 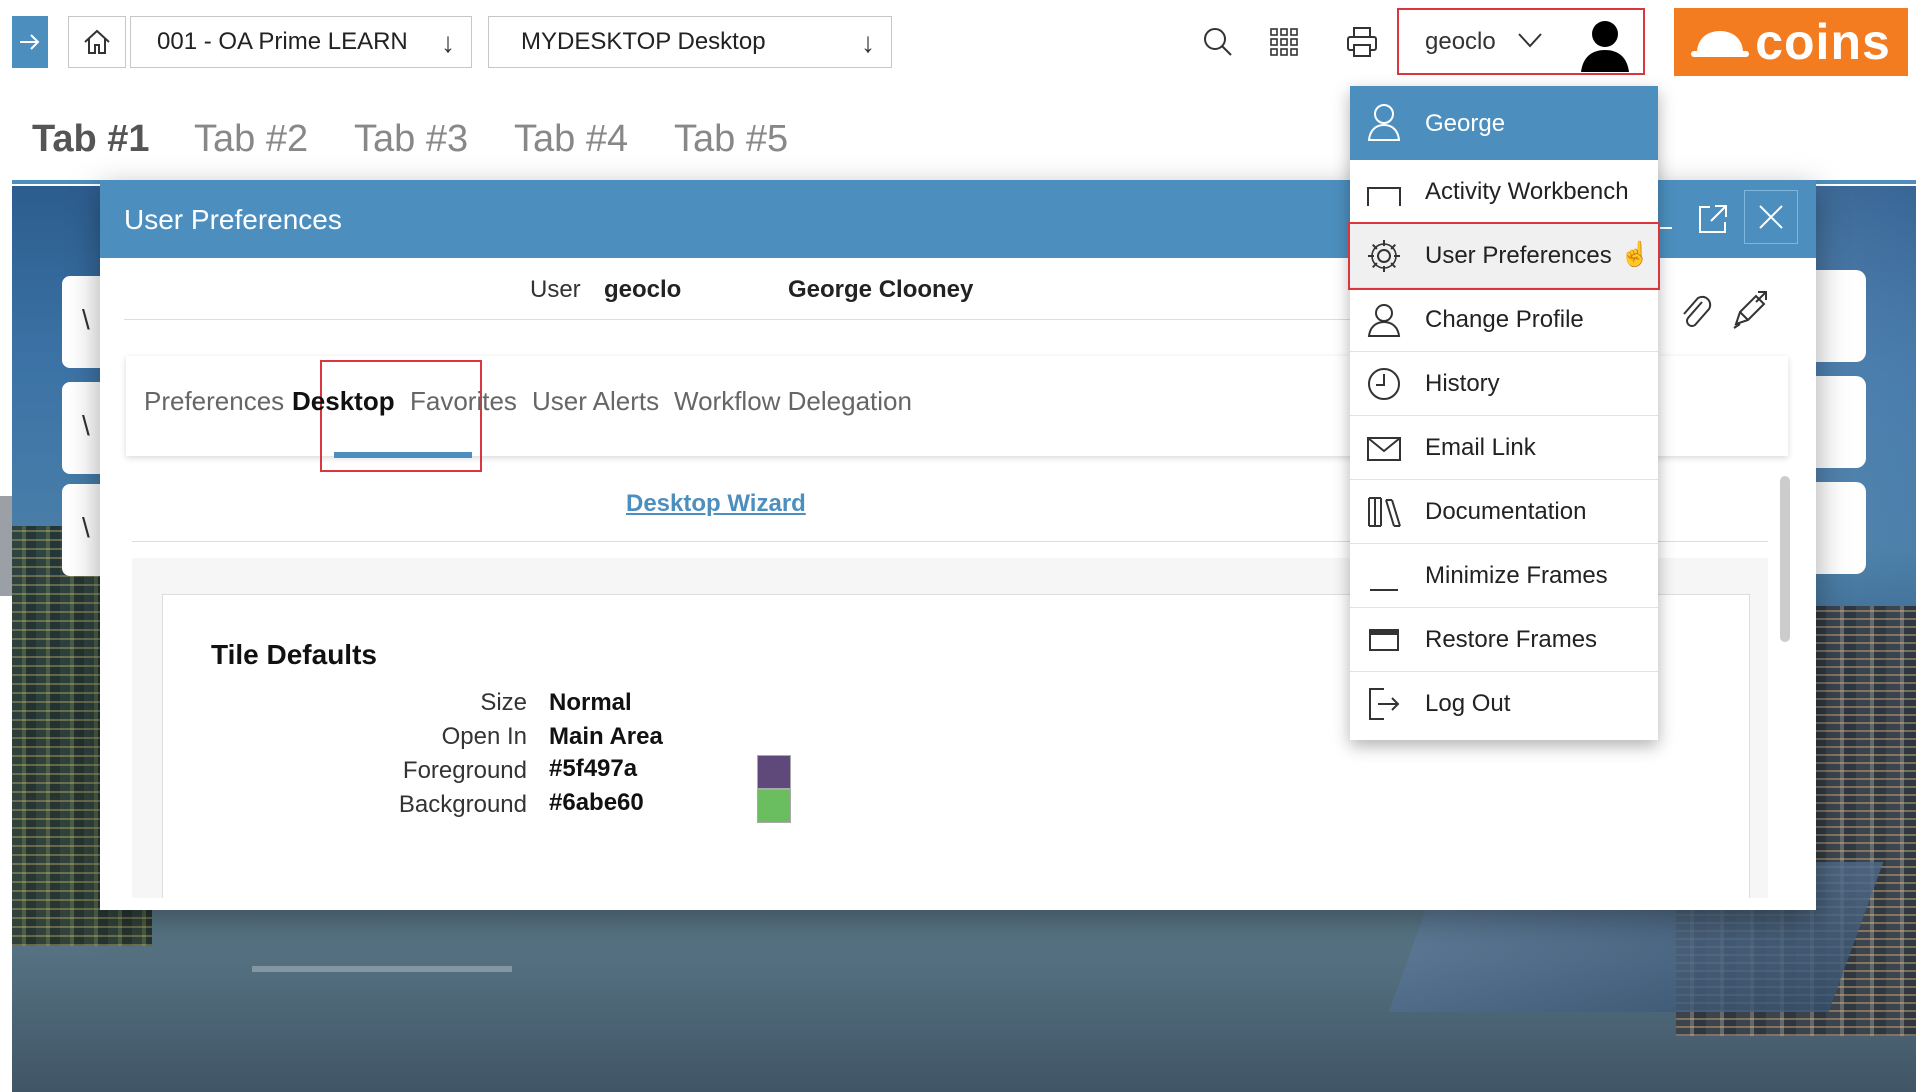 I want to click on section-title: Tile Defaults, so click(x=294, y=654).